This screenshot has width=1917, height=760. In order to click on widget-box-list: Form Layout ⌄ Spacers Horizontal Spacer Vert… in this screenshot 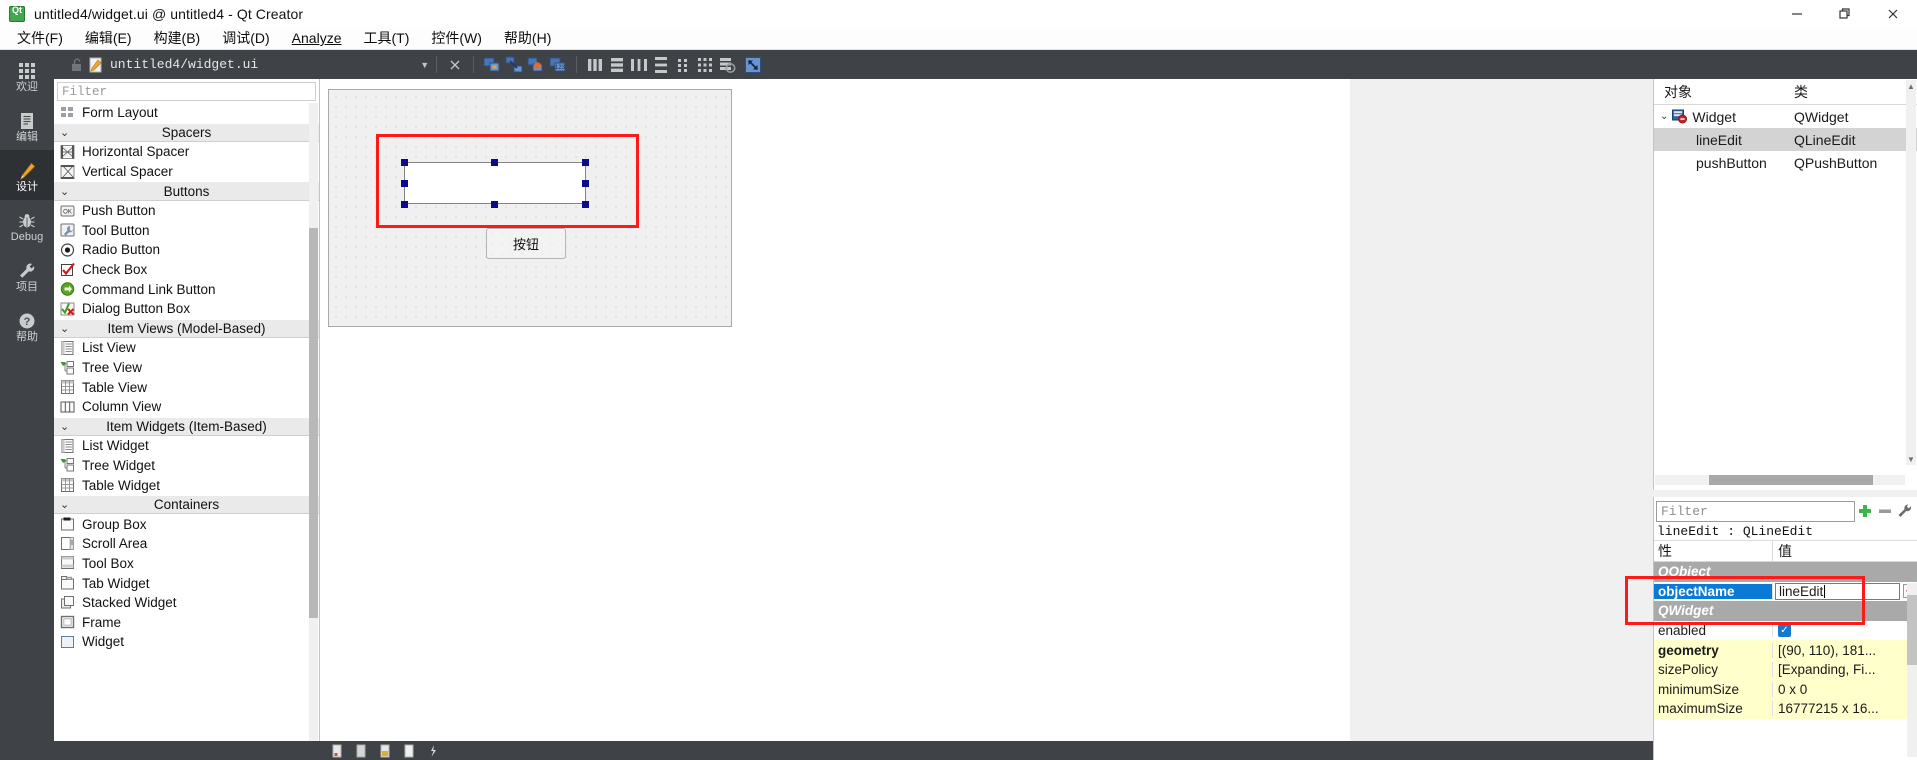, I will do `click(186, 431)`.